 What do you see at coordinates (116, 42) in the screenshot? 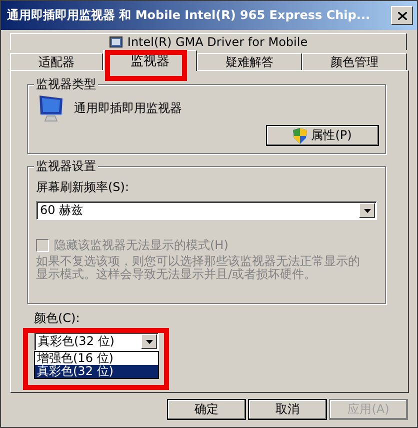
I see `chip-icon` at bounding box center [116, 42].